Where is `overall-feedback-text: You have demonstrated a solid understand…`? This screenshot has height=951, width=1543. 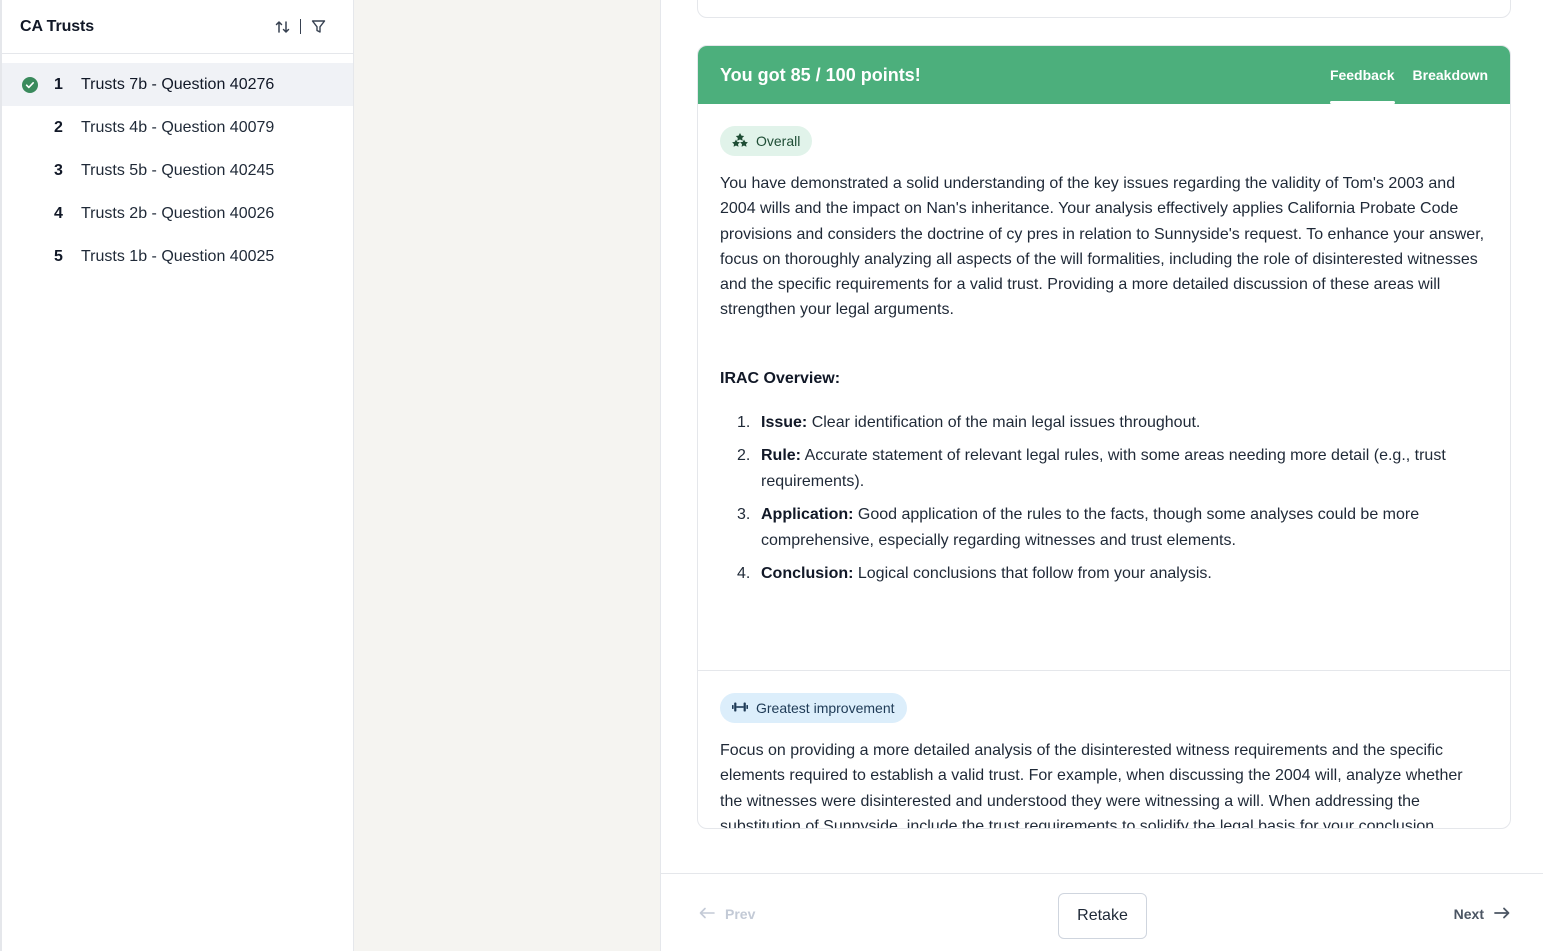 overall-feedback-text: You have demonstrated a solid understand… is located at coordinates (1102, 247).